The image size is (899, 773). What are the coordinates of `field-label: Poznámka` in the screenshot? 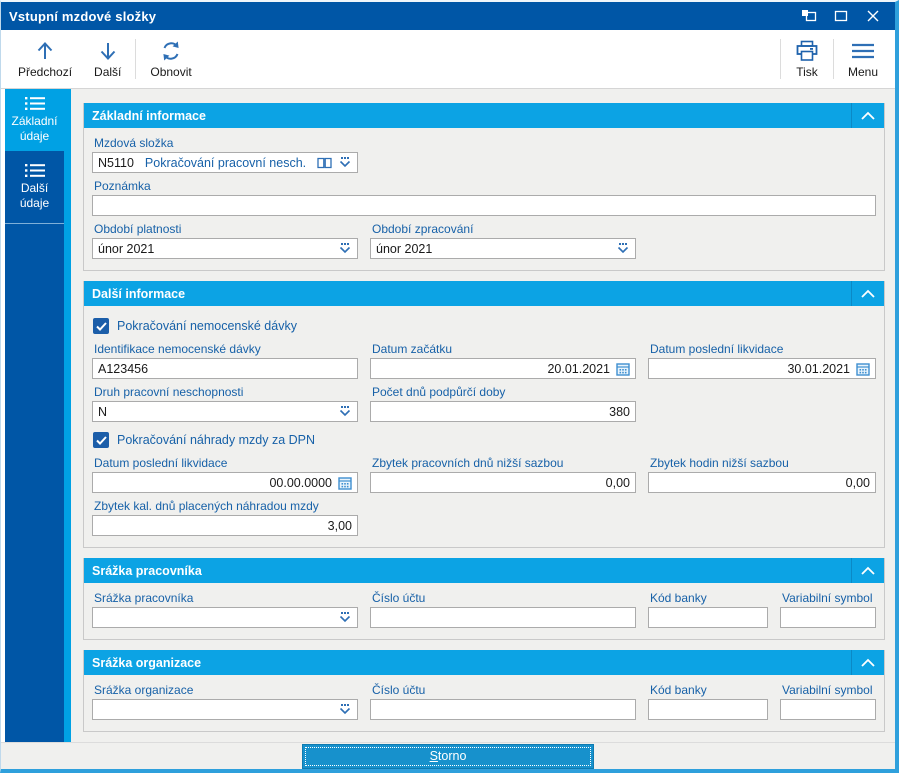 It's located at (122, 186).